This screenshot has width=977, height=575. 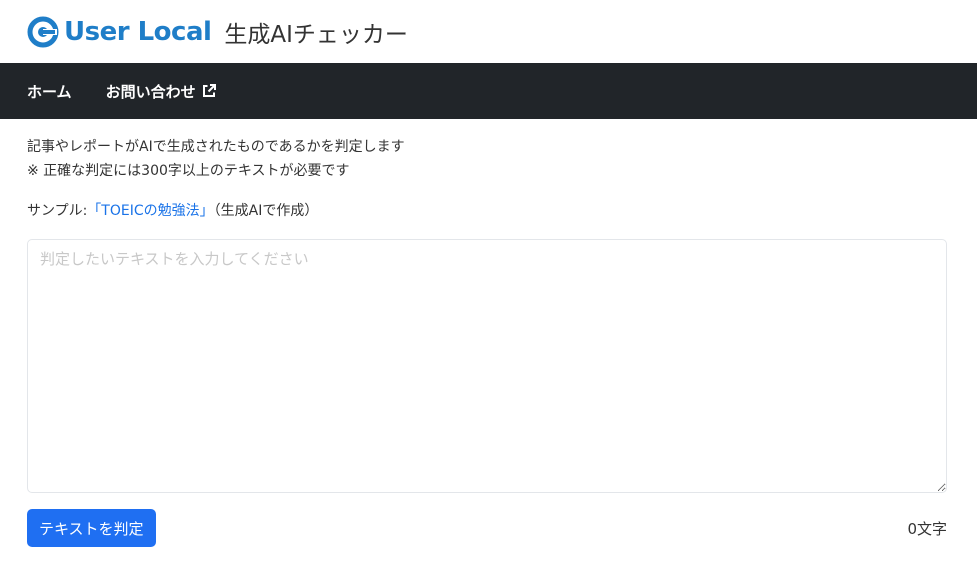 I want to click on actions-row: テキストを判定 0文字, so click(x=487, y=528).